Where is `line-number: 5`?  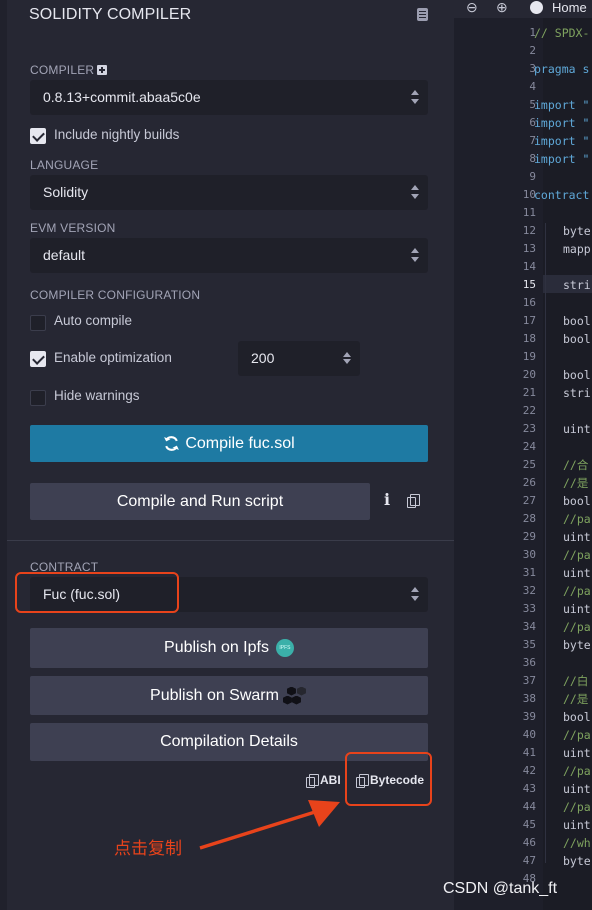
line-number: 5 is located at coordinates (532, 104).